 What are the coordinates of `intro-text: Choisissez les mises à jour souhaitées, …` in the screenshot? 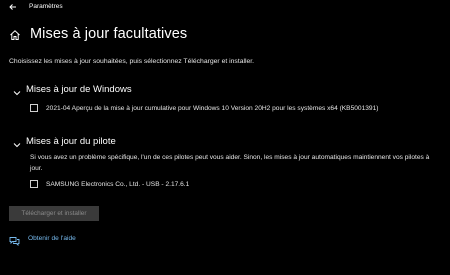 It's located at (132, 61).